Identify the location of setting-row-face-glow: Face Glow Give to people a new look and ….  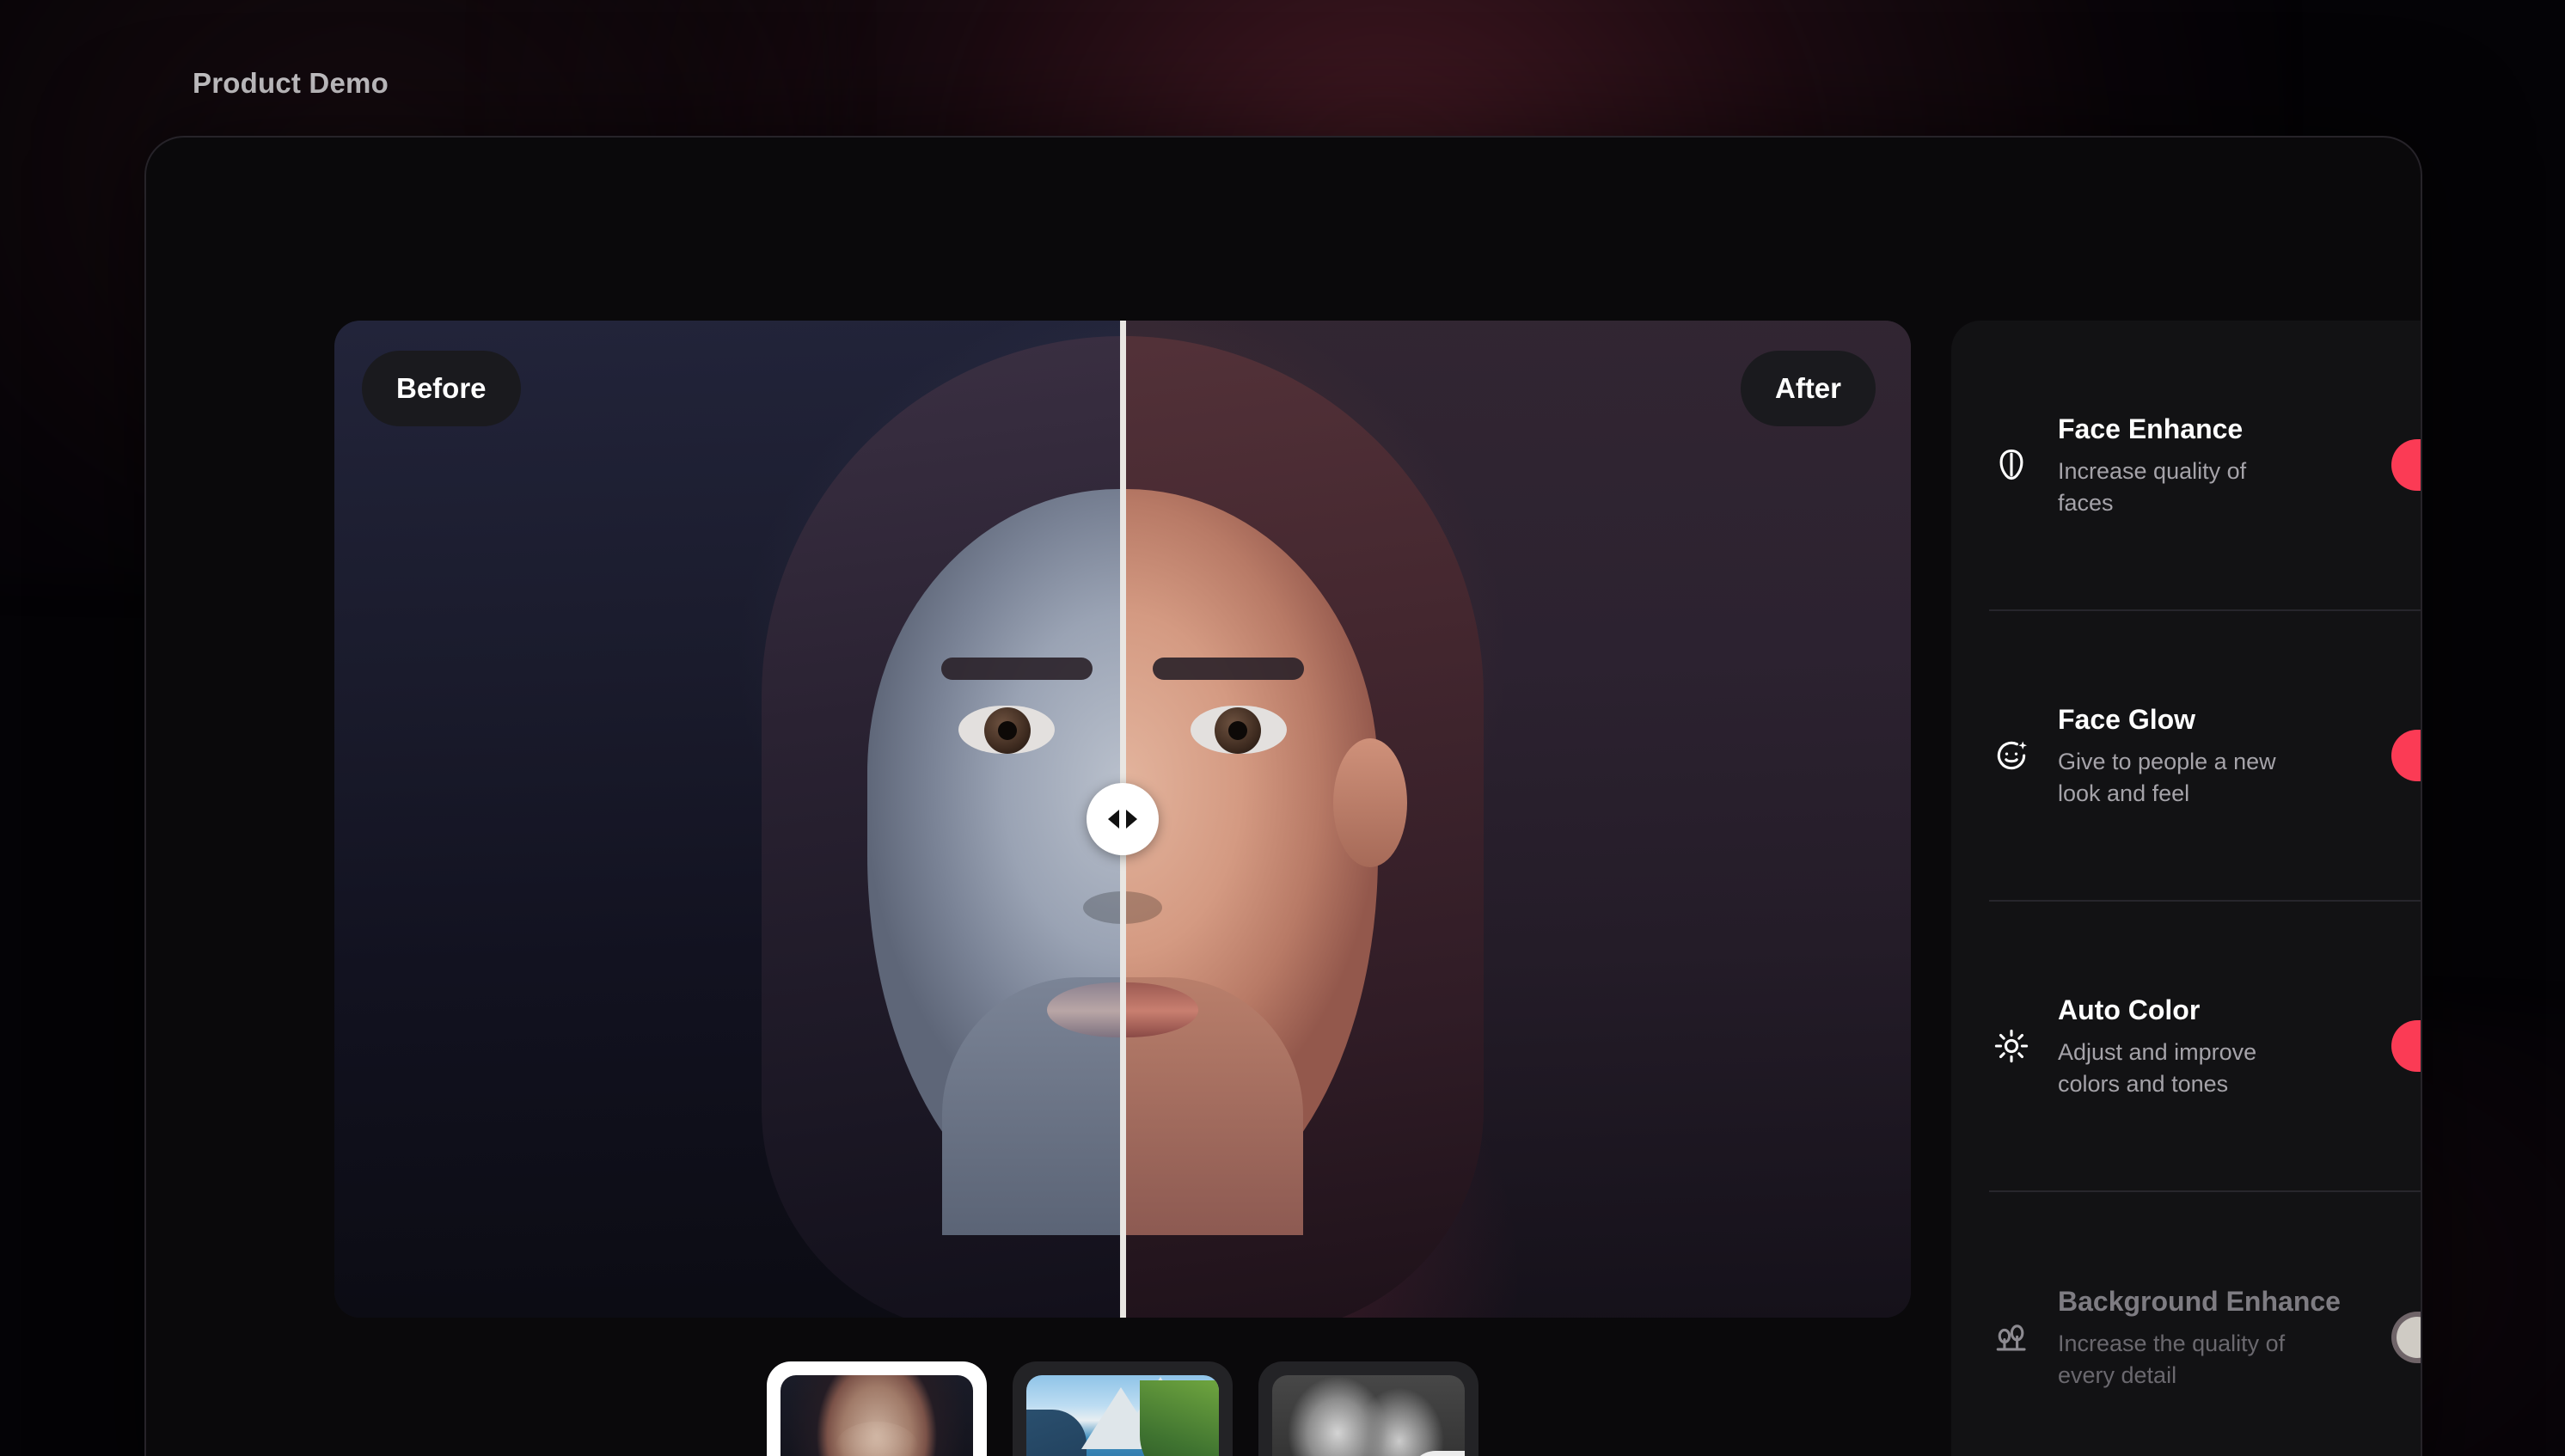
(2205, 757).